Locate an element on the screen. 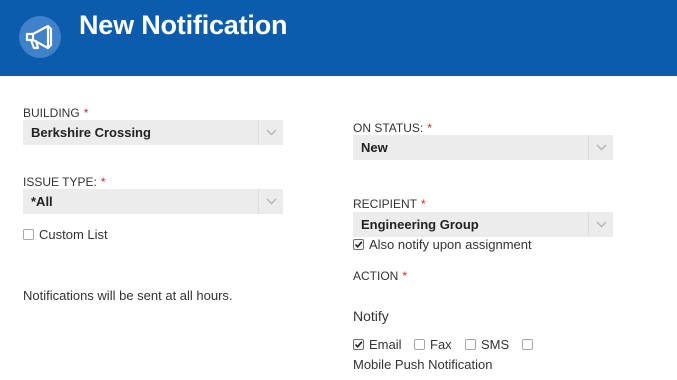 This screenshot has width=677, height=380. recipient-label-text: RECIPIENT is located at coordinates (385, 204).